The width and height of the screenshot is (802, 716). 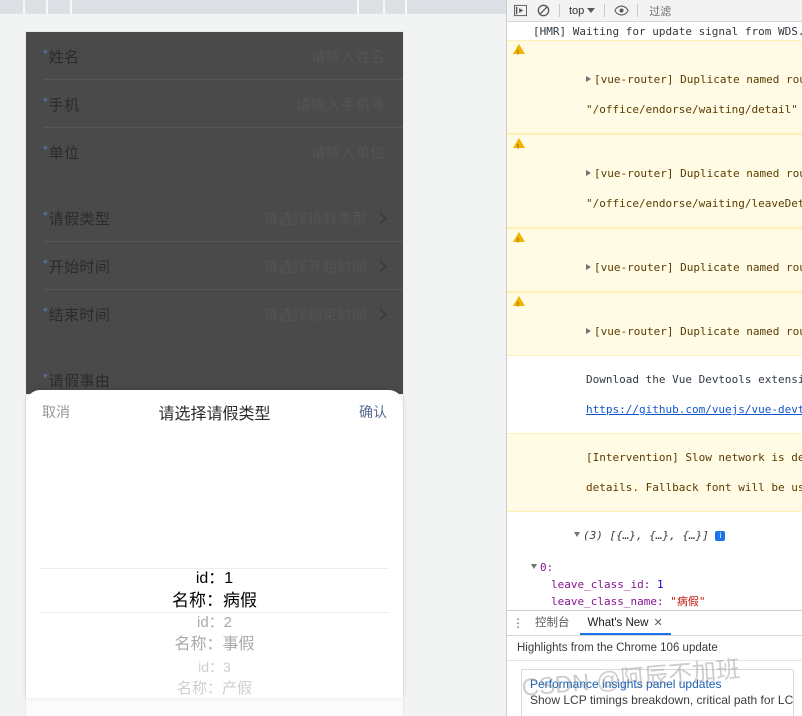 I want to click on picker-cancel-button: 取消, so click(x=56, y=412).